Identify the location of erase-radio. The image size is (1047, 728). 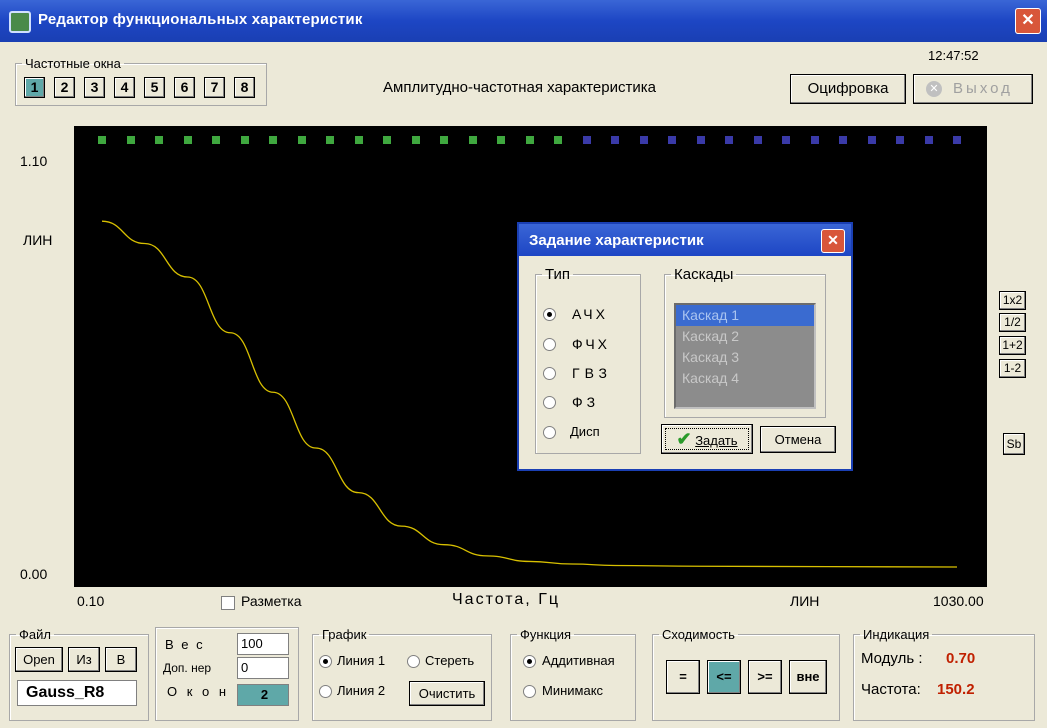
(413, 661).